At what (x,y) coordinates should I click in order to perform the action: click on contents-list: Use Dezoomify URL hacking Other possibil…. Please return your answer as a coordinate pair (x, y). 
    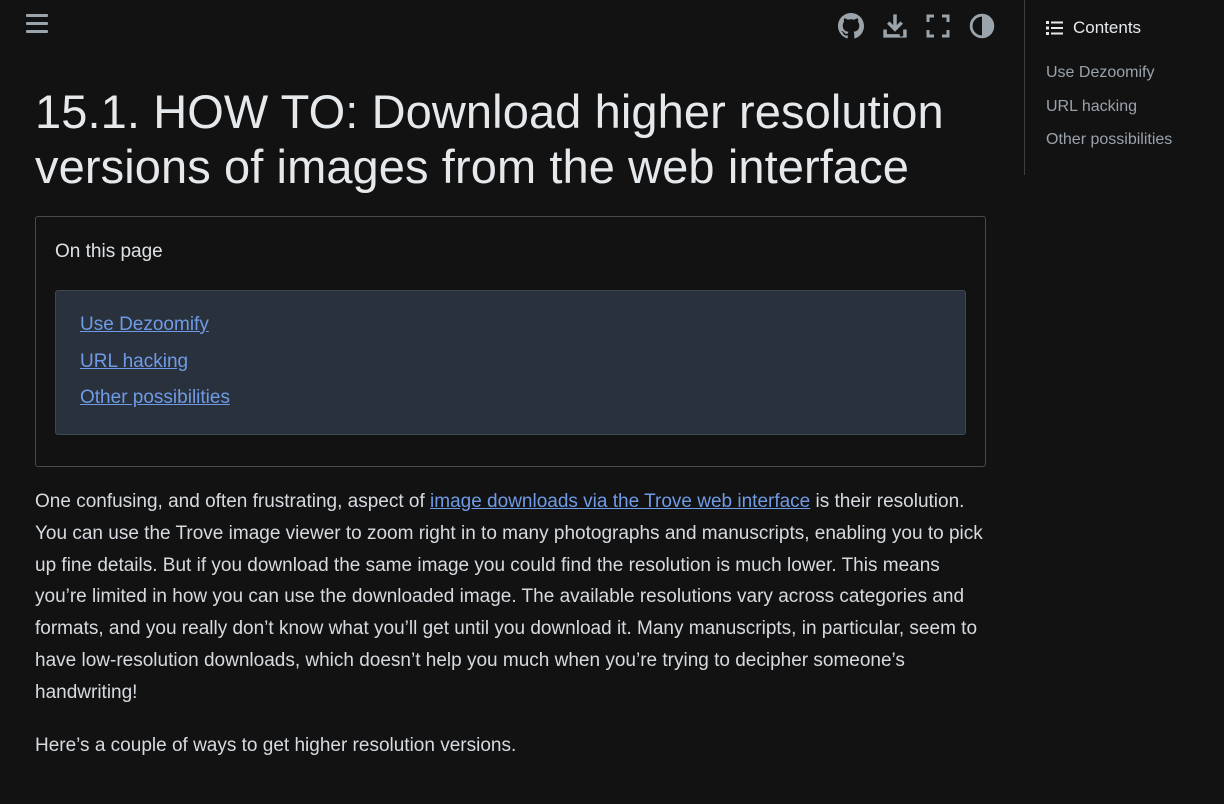
    Looking at the image, I should click on (1109, 110).